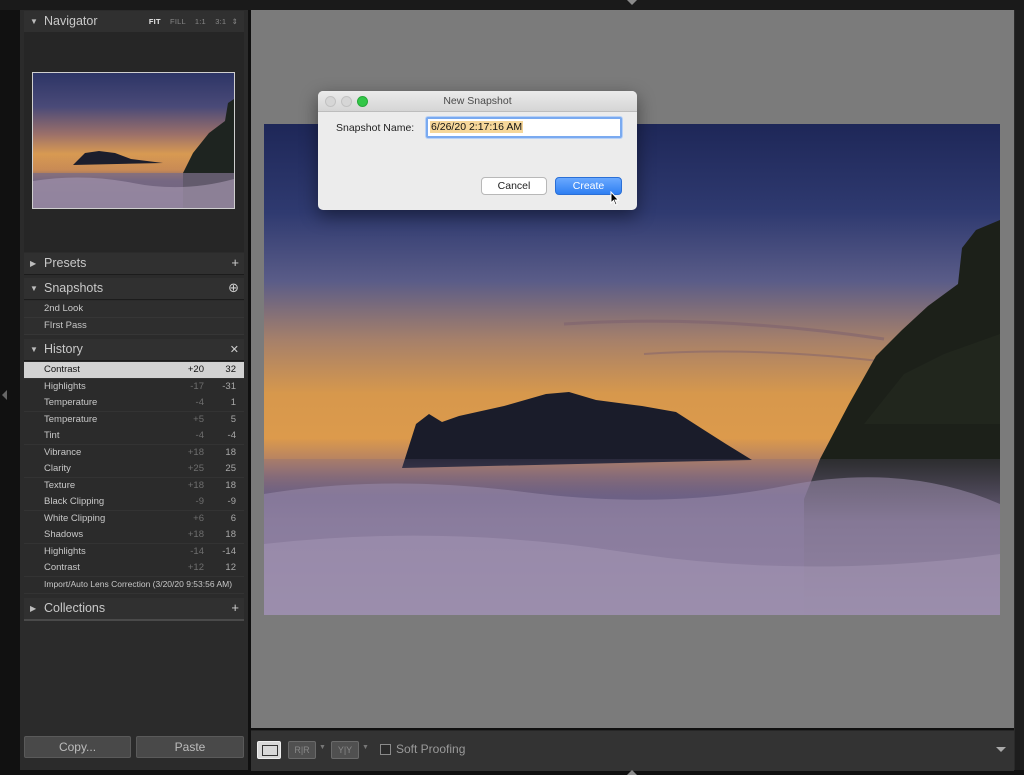 This screenshot has height=775, width=1024. I want to click on history-row: Tint -4 -4, so click(134, 436).